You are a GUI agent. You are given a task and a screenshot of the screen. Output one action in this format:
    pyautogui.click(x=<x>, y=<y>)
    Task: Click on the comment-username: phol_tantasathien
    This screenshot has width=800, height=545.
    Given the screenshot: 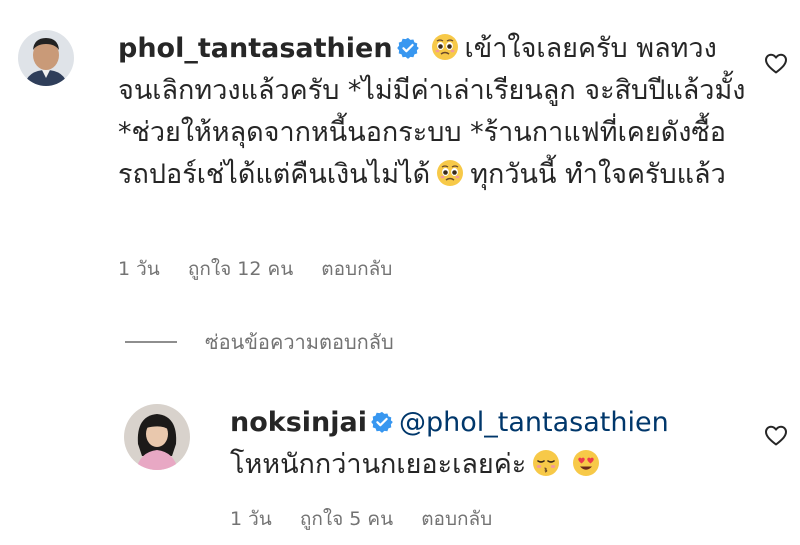 What is the action you would take?
    pyautogui.click(x=255, y=48)
    